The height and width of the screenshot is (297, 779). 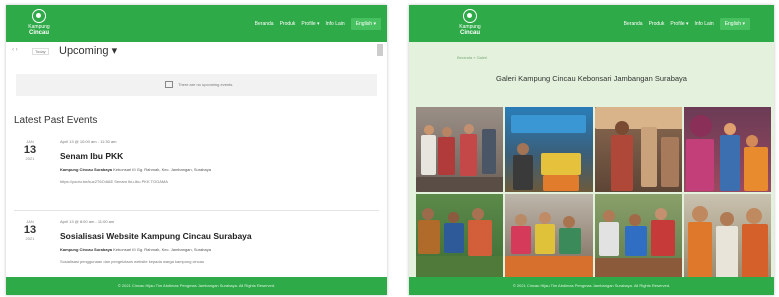 What do you see at coordinates (87, 221) in the screenshot?
I see `event-time: April 13 @ 8:00 am - 11:00 am` at bounding box center [87, 221].